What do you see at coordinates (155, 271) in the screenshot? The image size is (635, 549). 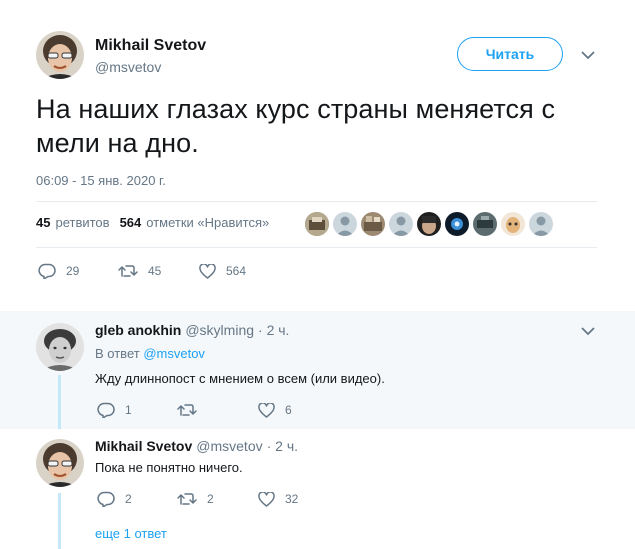 I see `retweet-count: 45` at bounding box center [155, 271].